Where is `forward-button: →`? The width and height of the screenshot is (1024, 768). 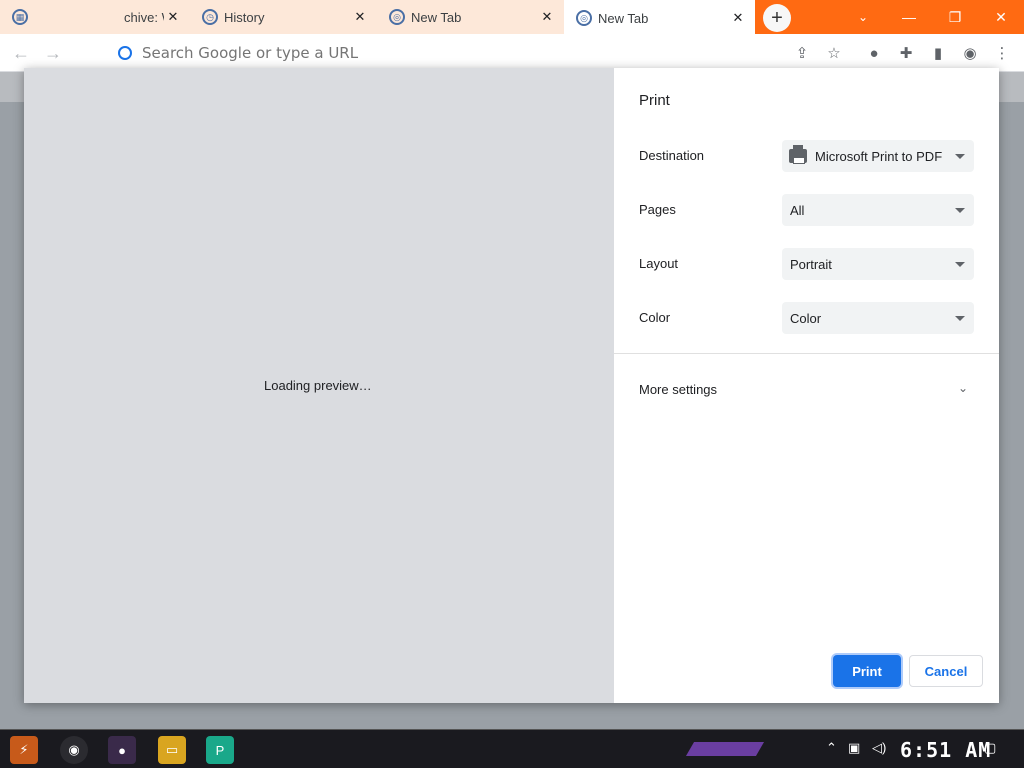
forward-button: → is located at coordinates (53, 53).